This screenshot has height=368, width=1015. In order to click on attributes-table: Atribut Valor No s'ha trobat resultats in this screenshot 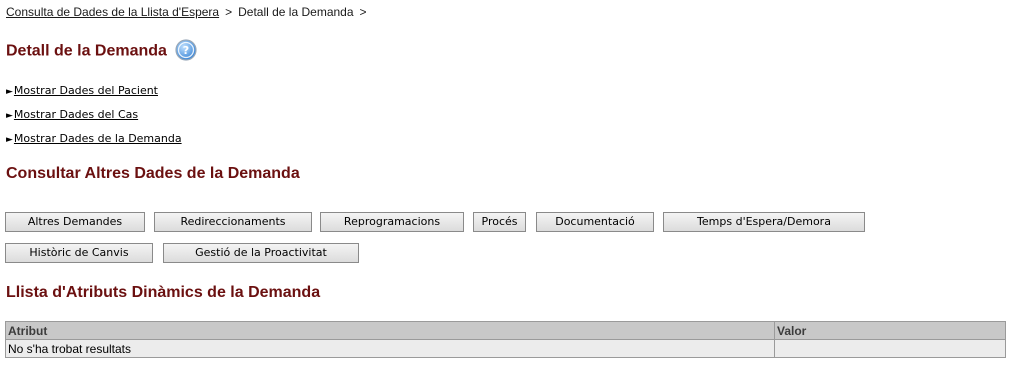, I will do `click(505, 339)`.